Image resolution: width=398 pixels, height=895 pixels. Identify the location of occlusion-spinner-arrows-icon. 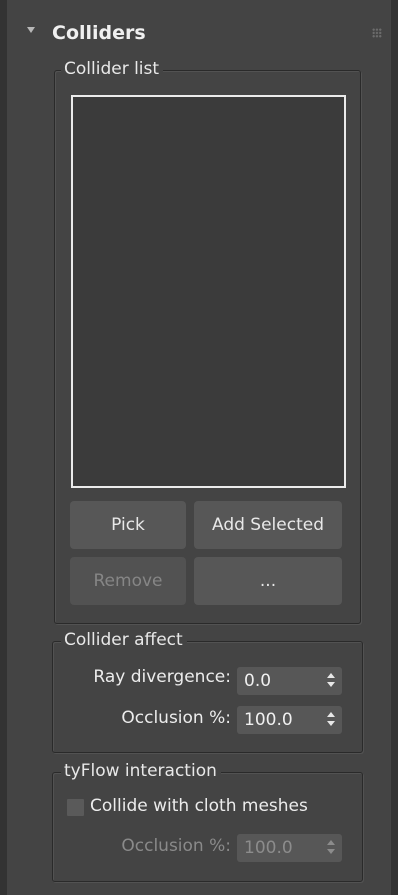
(331, 720).